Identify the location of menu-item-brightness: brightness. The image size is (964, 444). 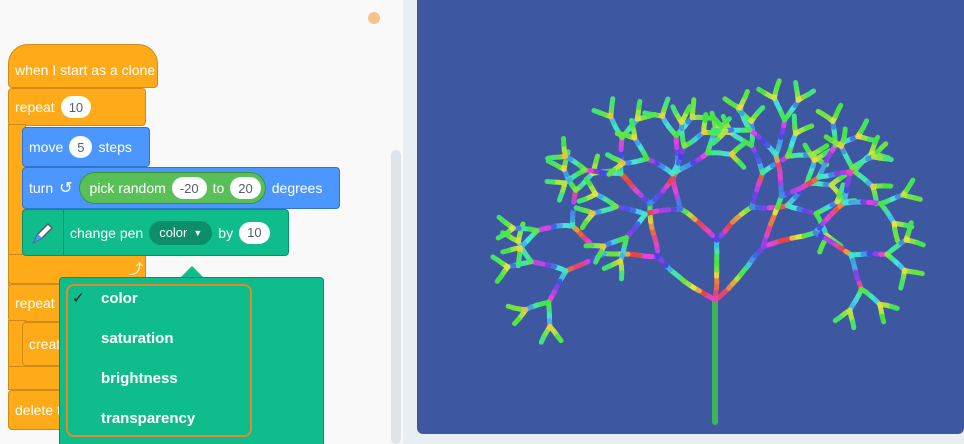
(191, 378).